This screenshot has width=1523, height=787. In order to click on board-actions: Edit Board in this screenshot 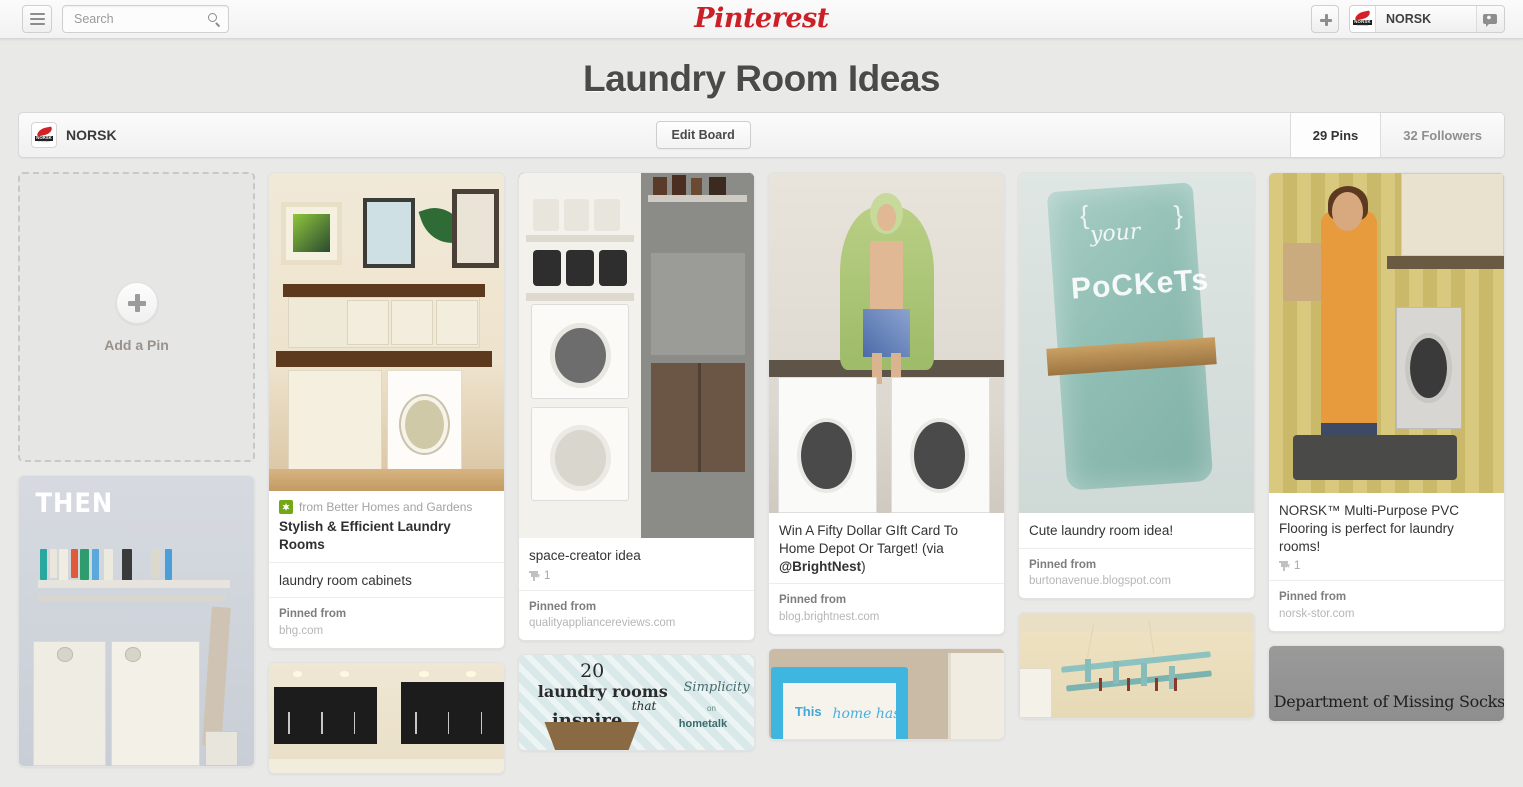, I will do `click(703, 135)`.